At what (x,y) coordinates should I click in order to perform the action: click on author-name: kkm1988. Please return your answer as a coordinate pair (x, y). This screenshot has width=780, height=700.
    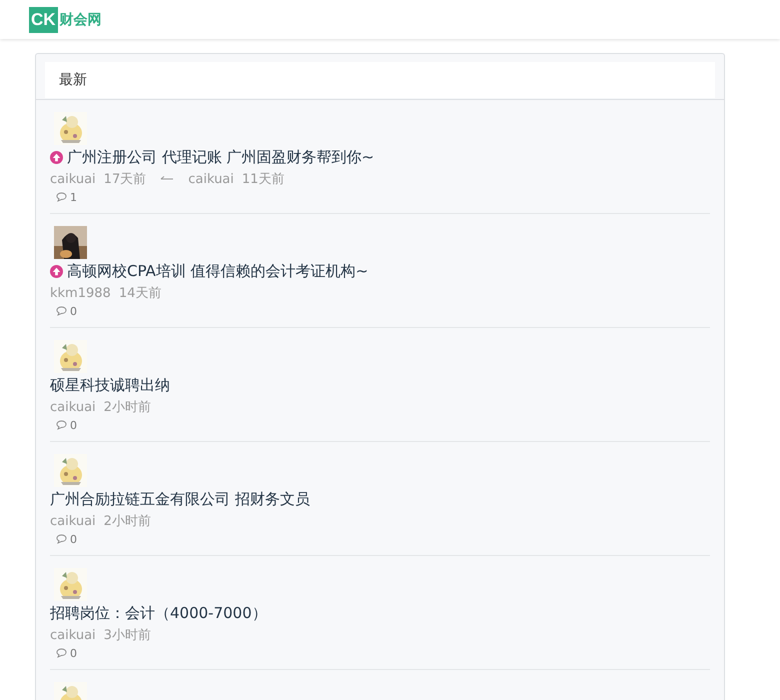
    Looking at the image, I should click on (80, 293).